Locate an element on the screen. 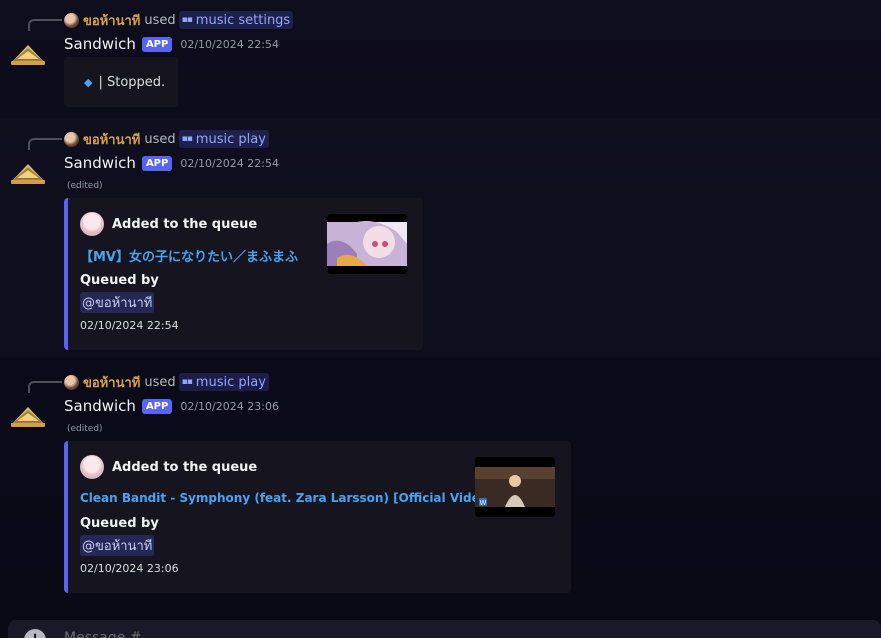  music-video-thumbnail-image: W is located at coordinates (515, 487).